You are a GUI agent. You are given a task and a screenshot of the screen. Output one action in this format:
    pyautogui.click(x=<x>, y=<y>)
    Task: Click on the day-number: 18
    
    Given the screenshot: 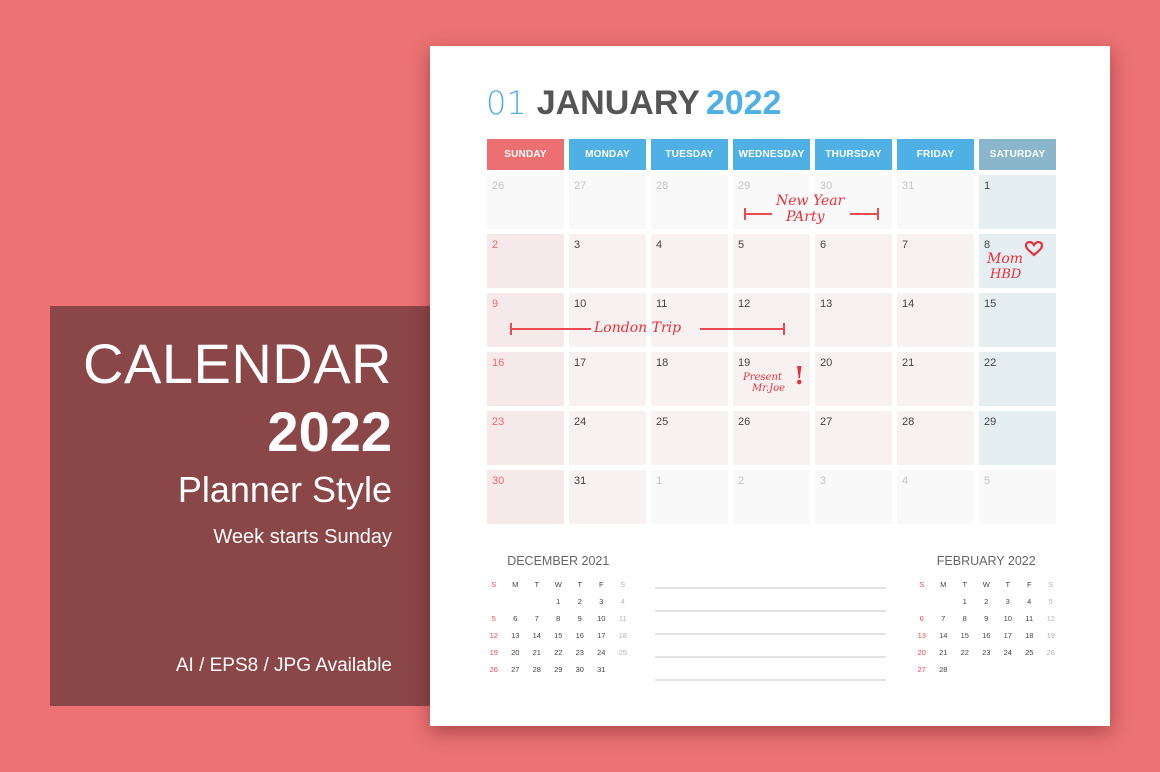 What is the action you would take?
    pyautogui.click(x=662, y=363)
    